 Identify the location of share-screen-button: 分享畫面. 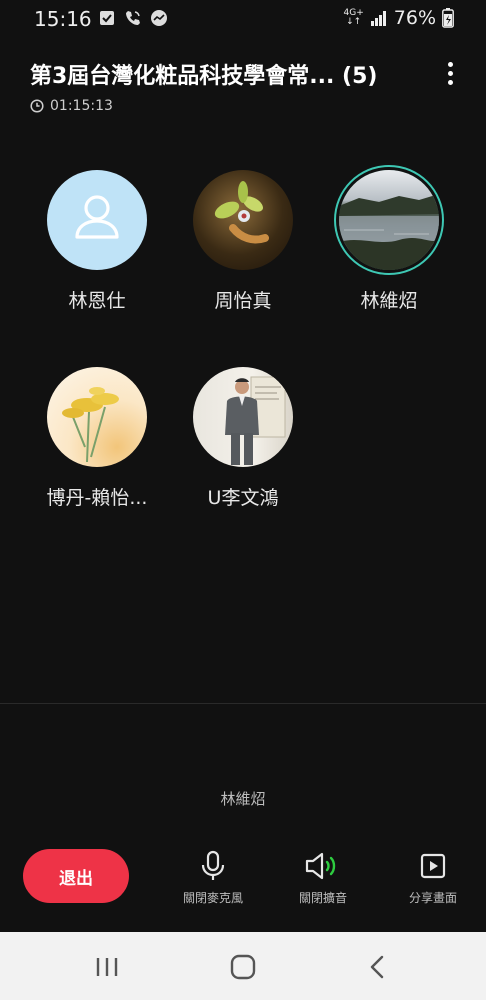
(432, 878).